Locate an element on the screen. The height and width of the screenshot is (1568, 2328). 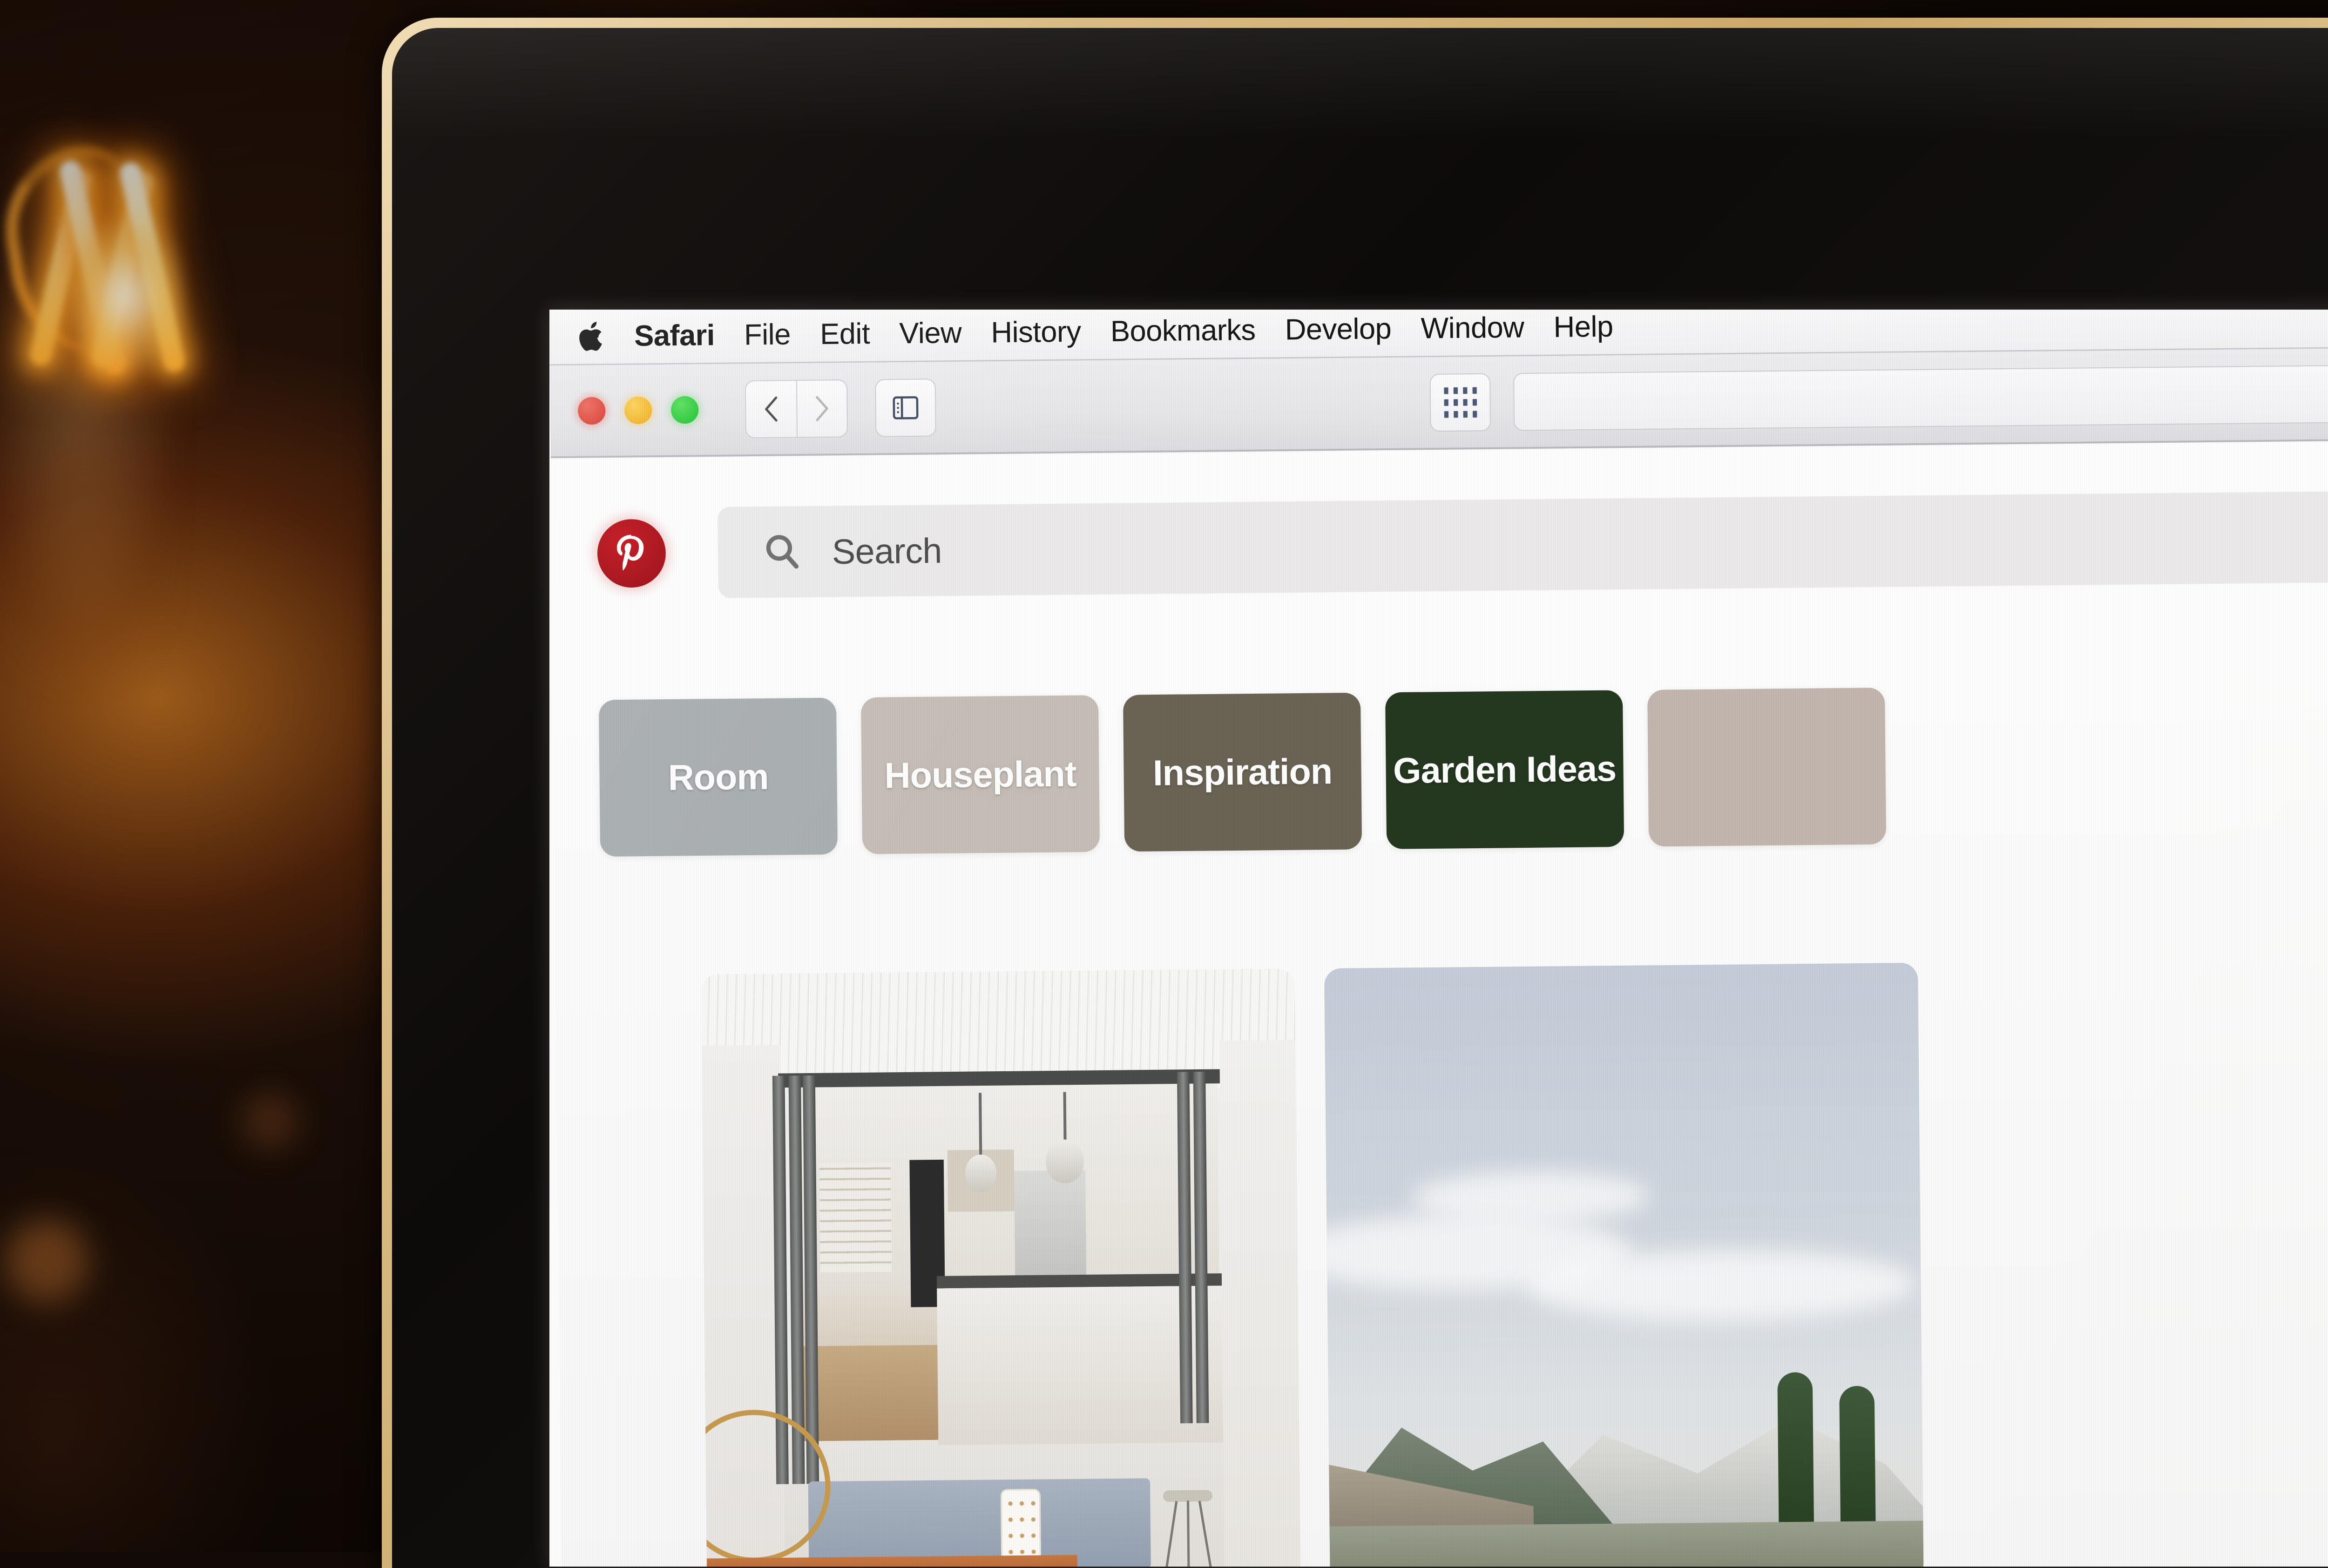
chip-room: Room is located at coordinates (718, 778).